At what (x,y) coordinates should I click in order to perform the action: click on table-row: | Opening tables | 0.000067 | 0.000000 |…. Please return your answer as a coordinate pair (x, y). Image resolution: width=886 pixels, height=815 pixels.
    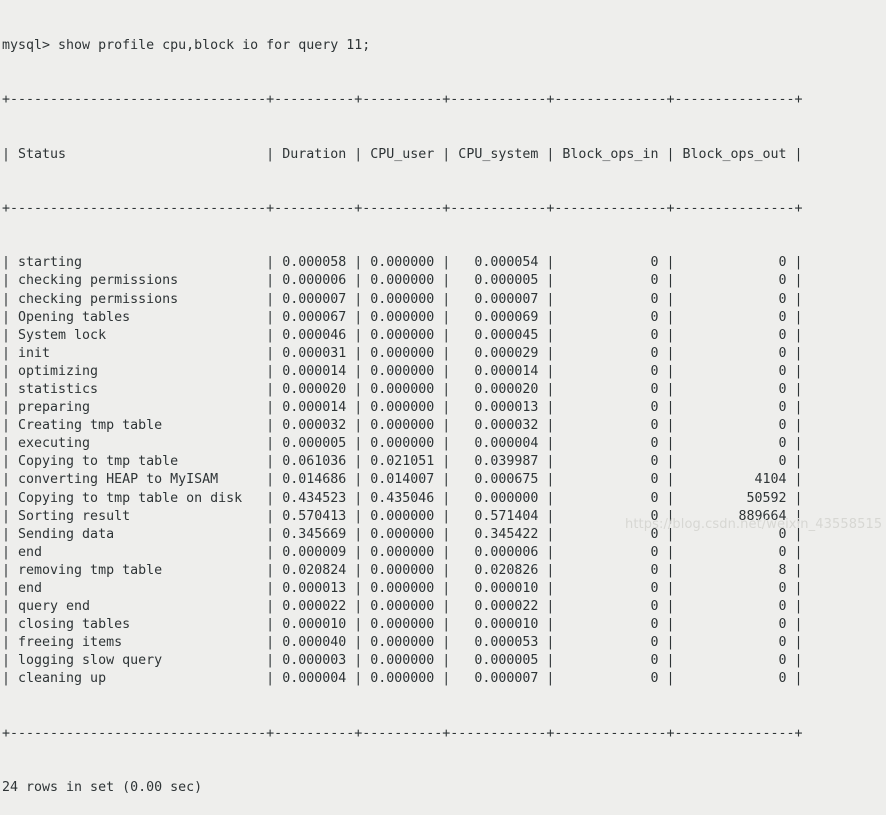
    Looking at the image, I should click on (402, 317).